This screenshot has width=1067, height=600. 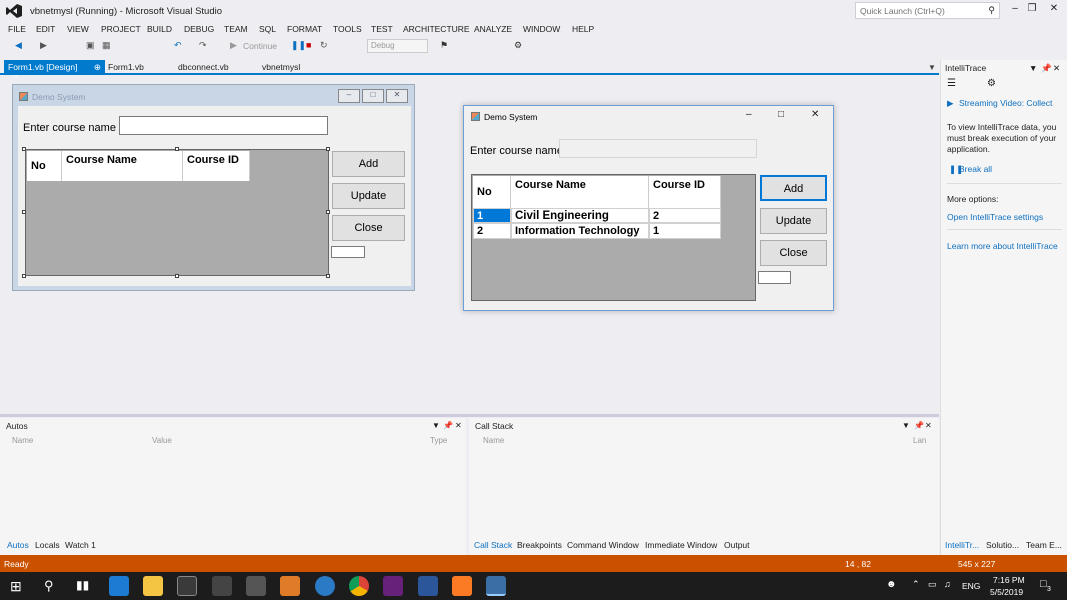 What do you see at coordinates (236, 29) in the screenshot?
I see `menu-team: TEAM` at bounding box center [236, 29].